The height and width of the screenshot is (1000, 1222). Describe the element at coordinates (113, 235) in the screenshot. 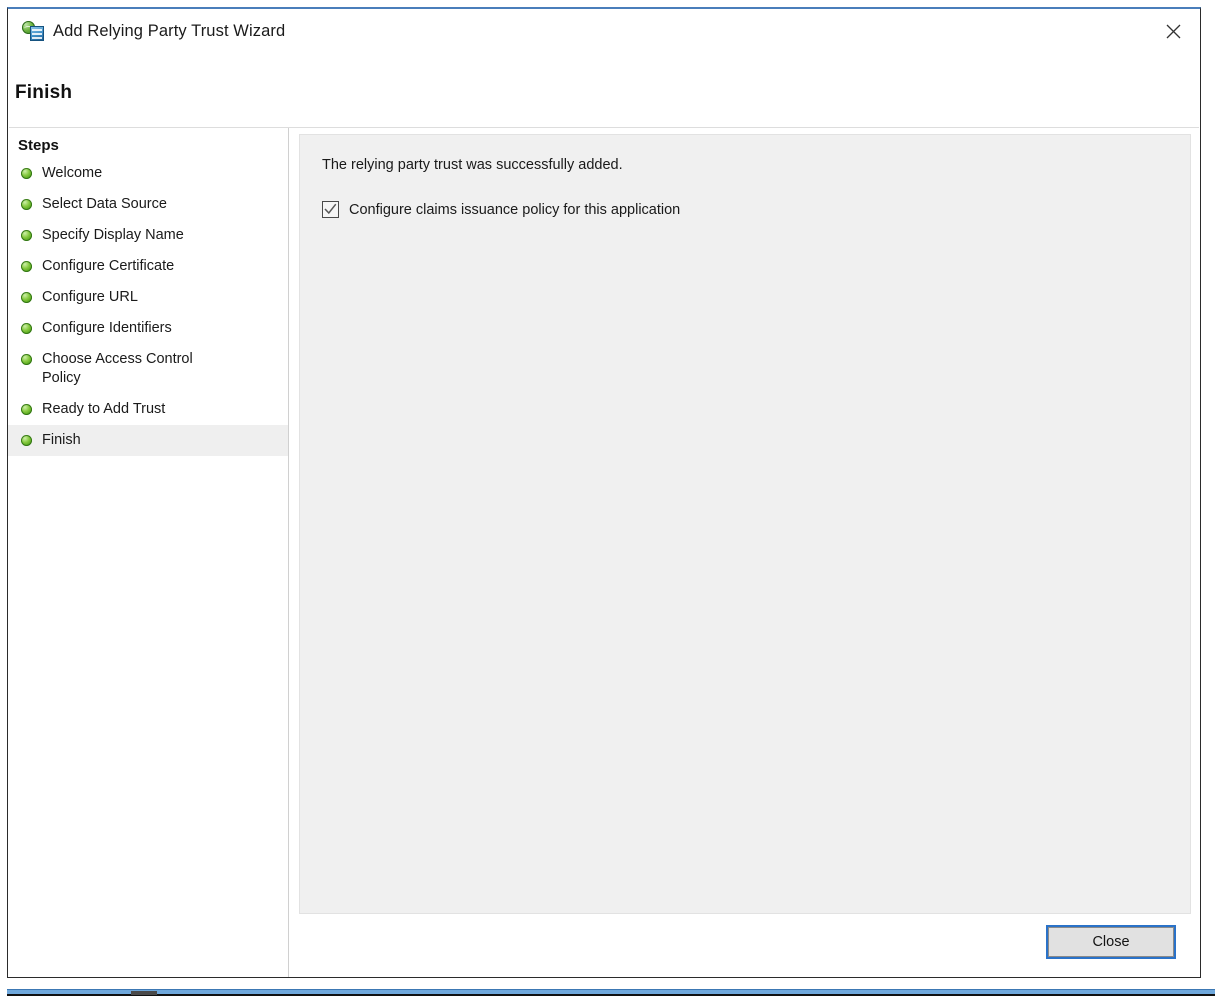

I see `sidebar-item-label: Specify Display Name` at that location.